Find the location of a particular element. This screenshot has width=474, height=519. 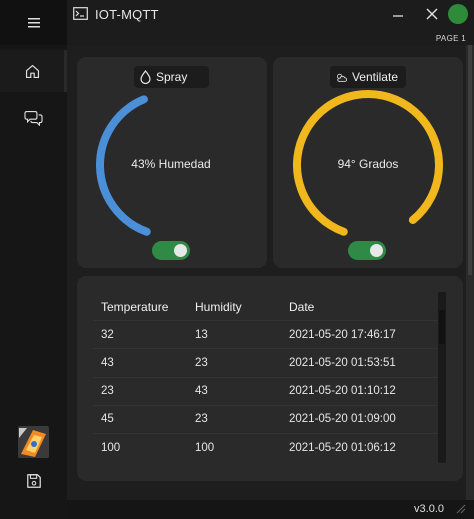

water-drop-icon is located at coordinates (145, 77).